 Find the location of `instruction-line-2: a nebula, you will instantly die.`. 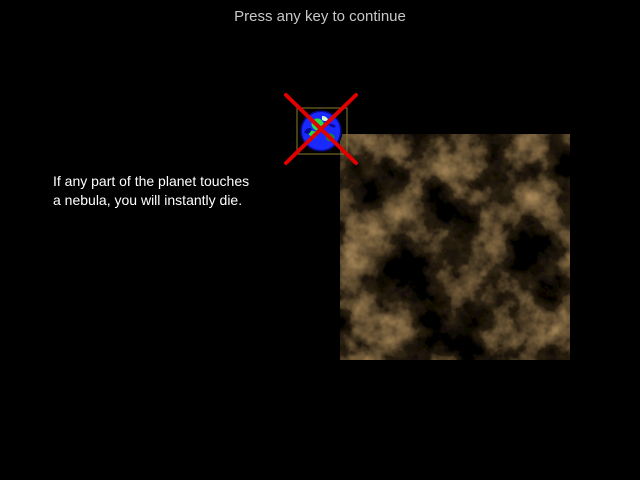

instruction-line-2: a nebula, you will instantly die. is located at coordinates (148, 200).